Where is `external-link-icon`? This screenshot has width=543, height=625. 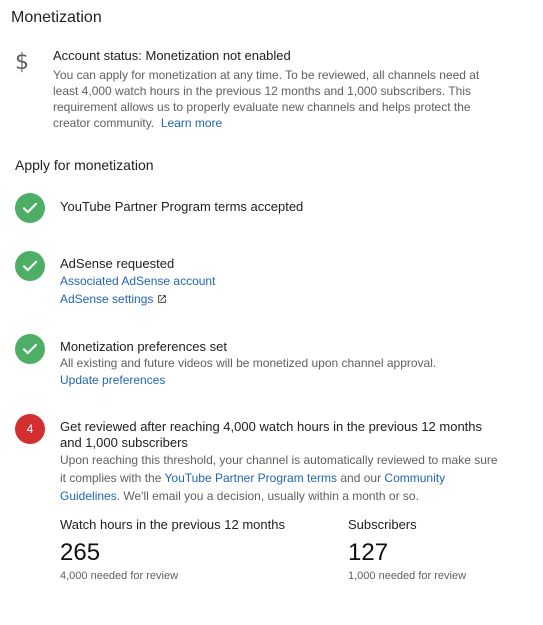
external-link-icon is located at coordinates (162, 300).